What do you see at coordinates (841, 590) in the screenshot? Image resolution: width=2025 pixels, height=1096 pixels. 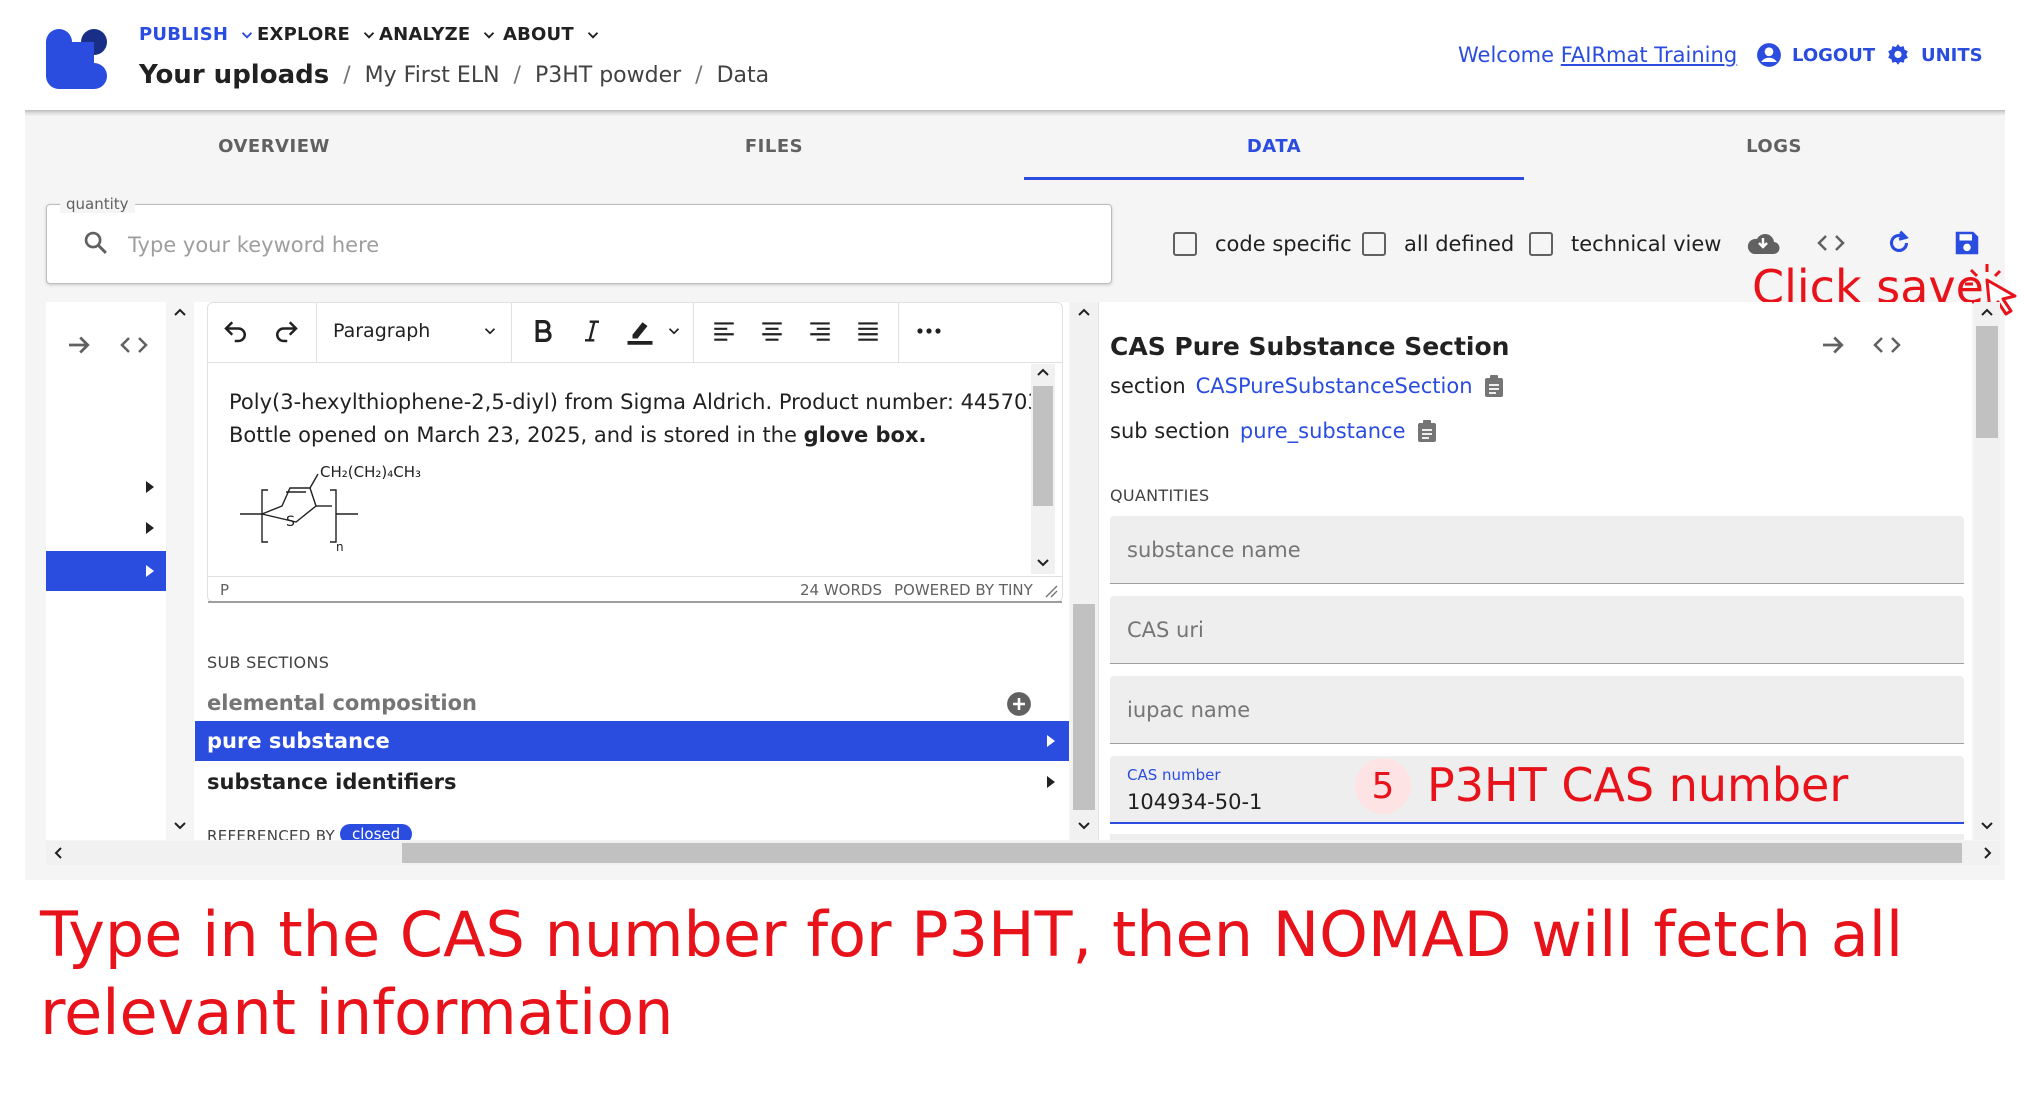 I see `status-word-count: 24 WORDS` at bounding box center [841, 590].